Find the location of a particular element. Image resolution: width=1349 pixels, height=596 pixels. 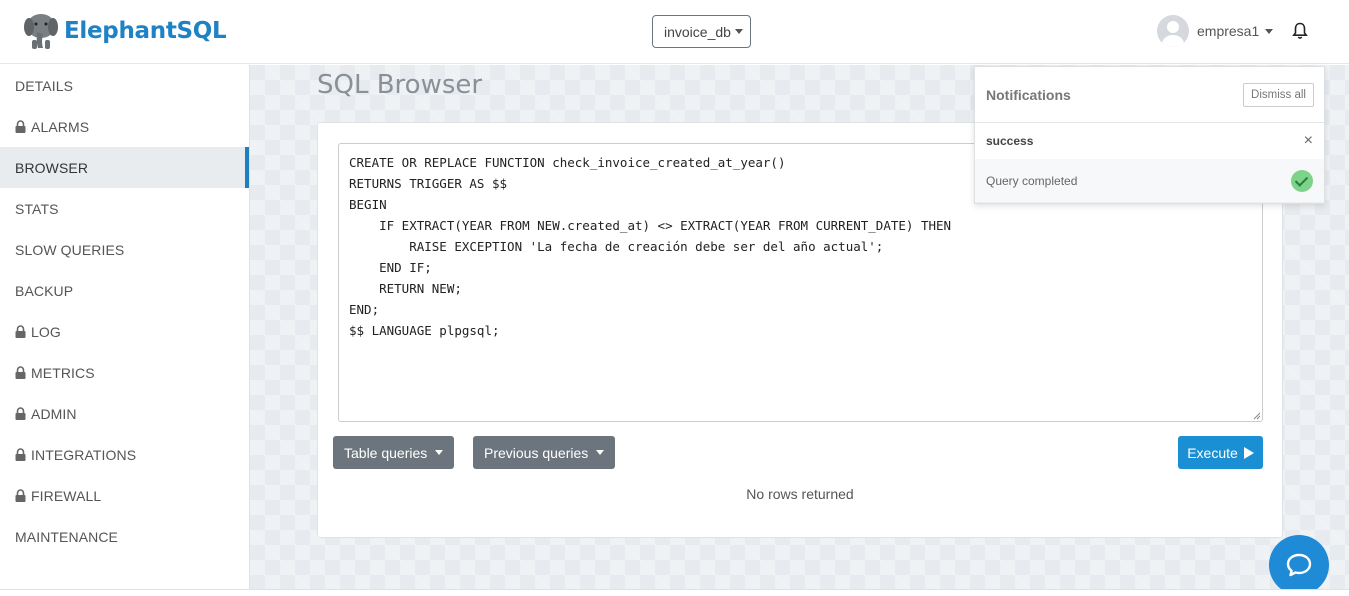

sidebar-item-firewall: FIREWALL is located at coordinates (124, 495).